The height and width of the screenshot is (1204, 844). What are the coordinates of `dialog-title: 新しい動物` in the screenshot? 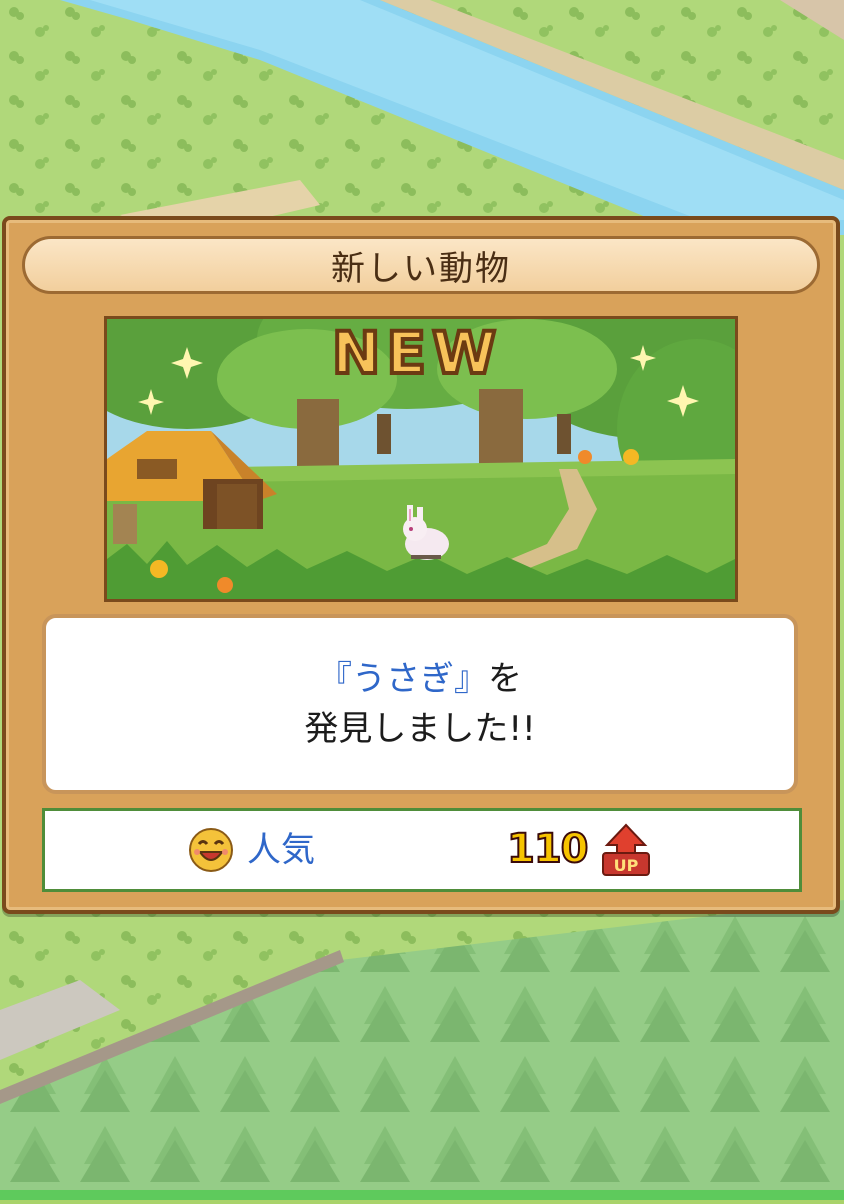 It's located at (421, 268).